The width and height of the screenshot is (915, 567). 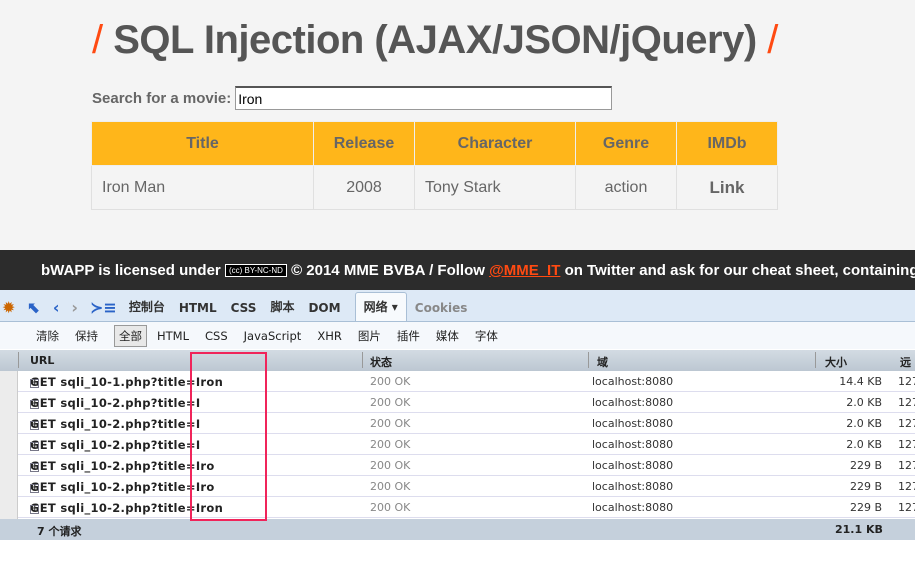 What do you see at coordinates (131, 270) in the screenshot?
I see `footer-text: bWAPP is licensed under` at bounding box center [131, 270].